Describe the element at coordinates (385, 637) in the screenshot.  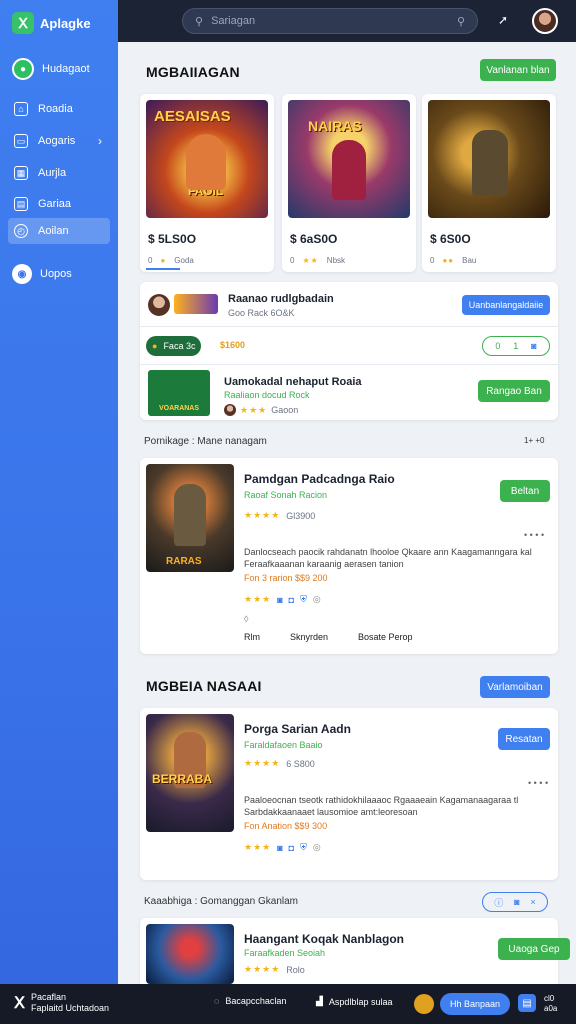
I see `feature-link: Bosate Perop` at that location.